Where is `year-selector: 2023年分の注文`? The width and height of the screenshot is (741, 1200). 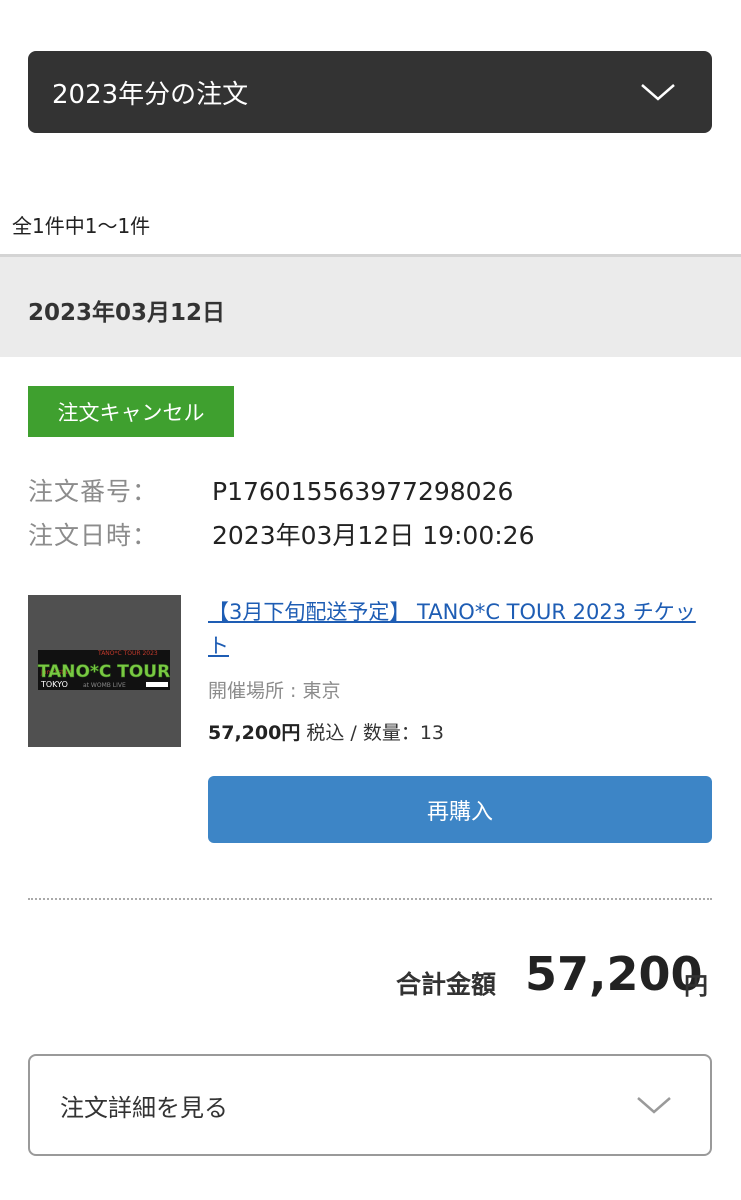 year-selector: 2023年分の注文 is located at coordinates (370, 92).